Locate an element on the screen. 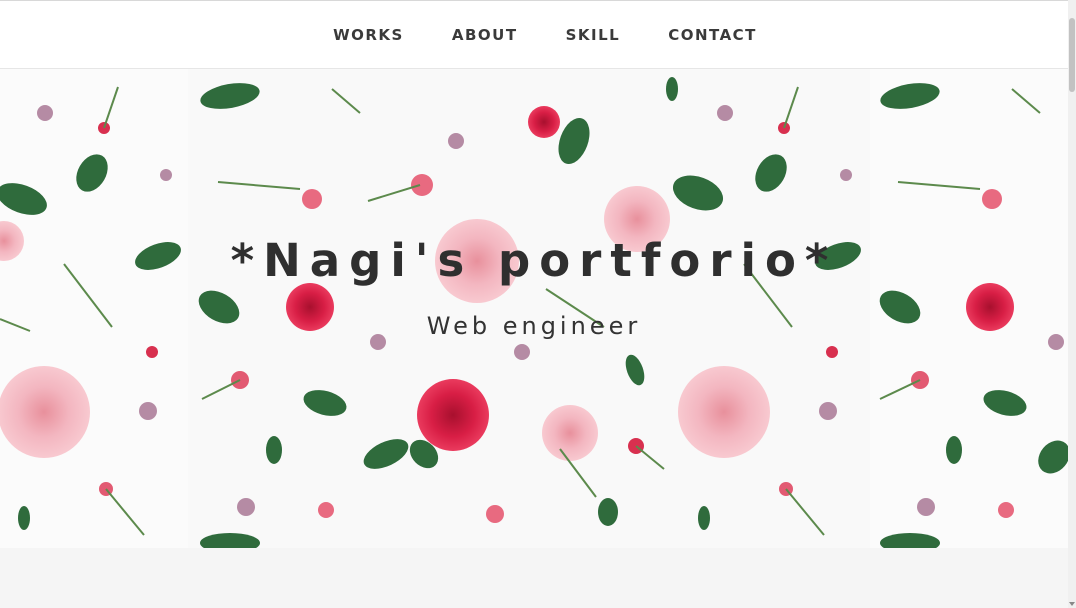  nav-skill-link: SKILL is located at coordinates (593, 35).